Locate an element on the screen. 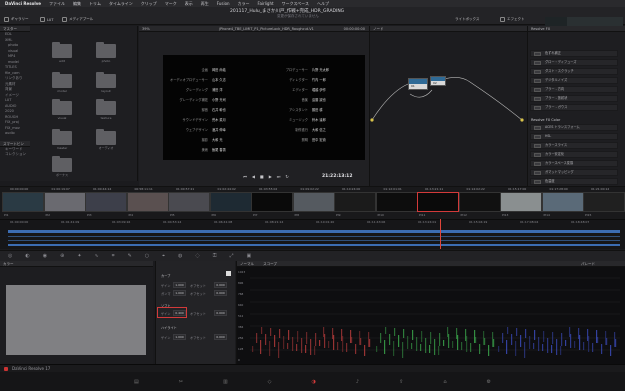  gamma-field: 1.000 is located at coordinates (179, 293).